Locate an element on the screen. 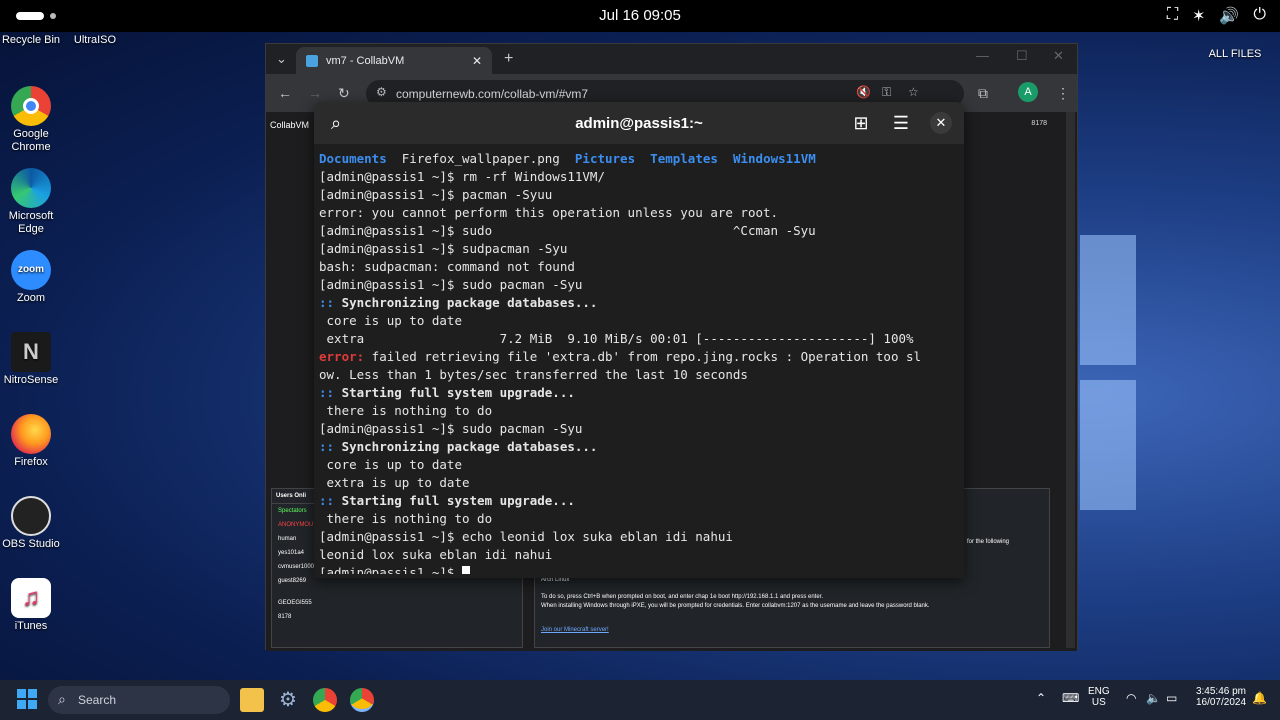 The height and width of the screenshot is (720, 1280). page-scrollbar is located at coordinates (1070, 380).